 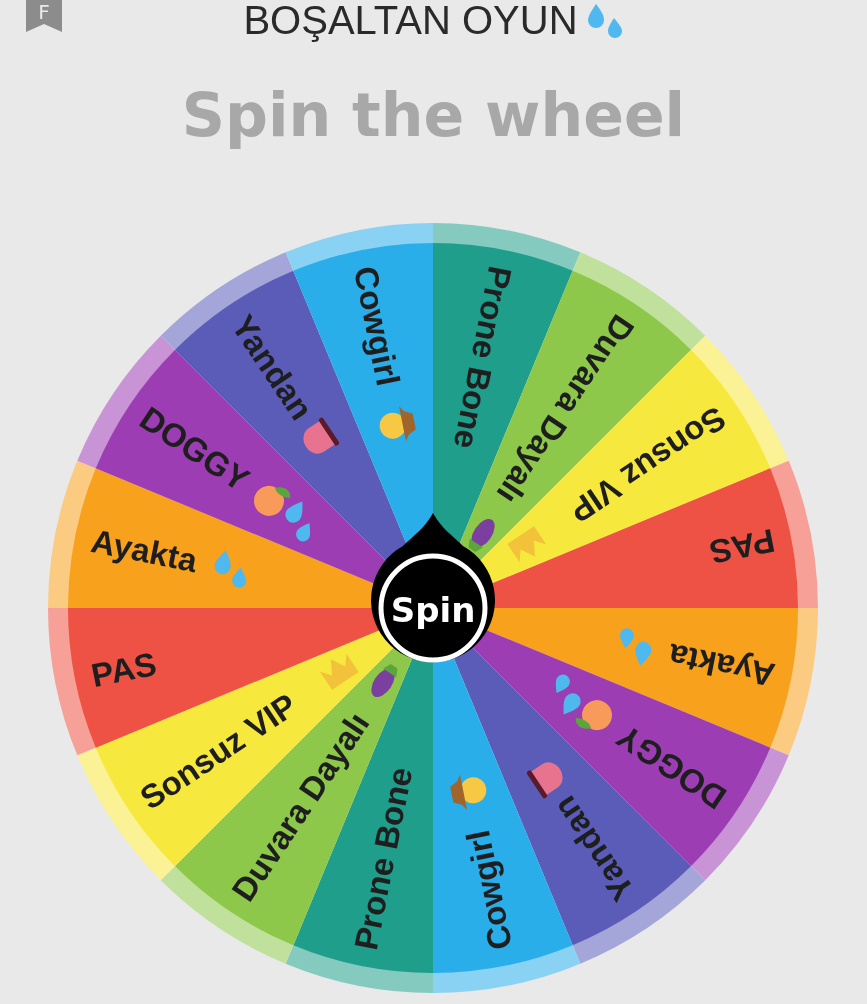 What do you see at coordinates (410, 20) in the screenshot?
I see `page-title: BOŞALTAN OYUN` at bounding box center [410, 20].